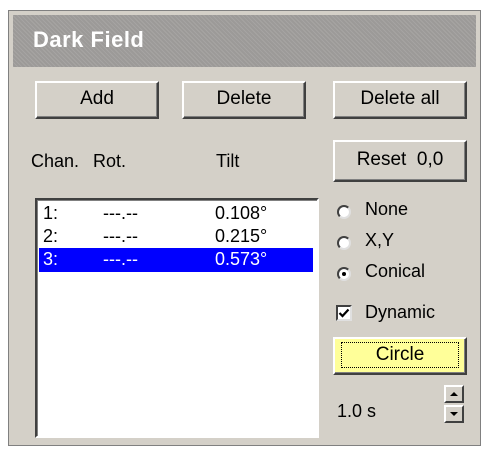 This screenshot has height=454, width=489. What do you see at coordinates (241, 259) in the screenshot?
I see `row-tilt: 0.573°` at bounding box center [241, 259].